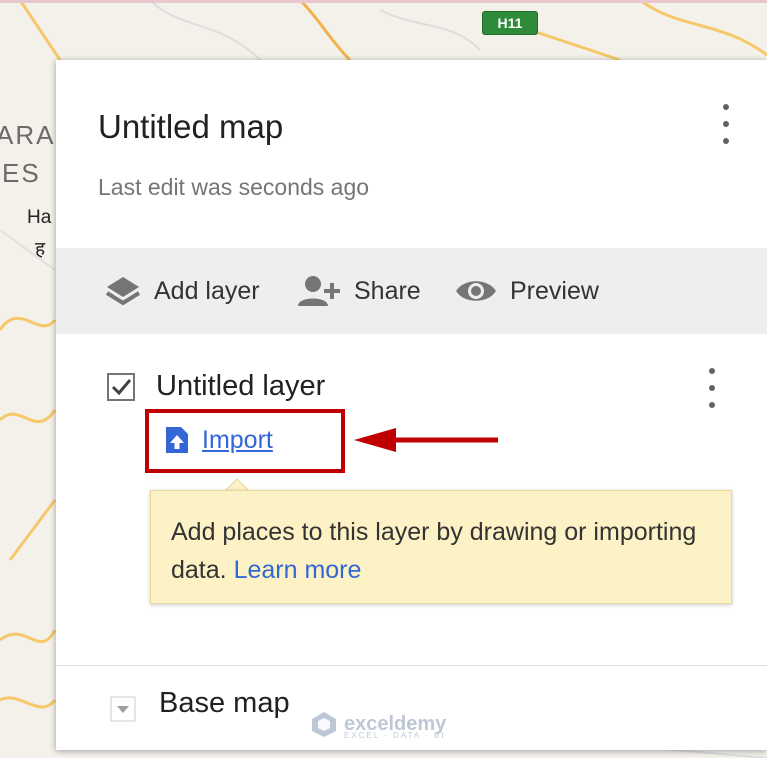 Image resolution: width=767 pixels, height=758 pixels. What do you see at coordinates (510, 23) in the screenshot?
I see `highway-shield: H11` at bounding box center [510, 23].